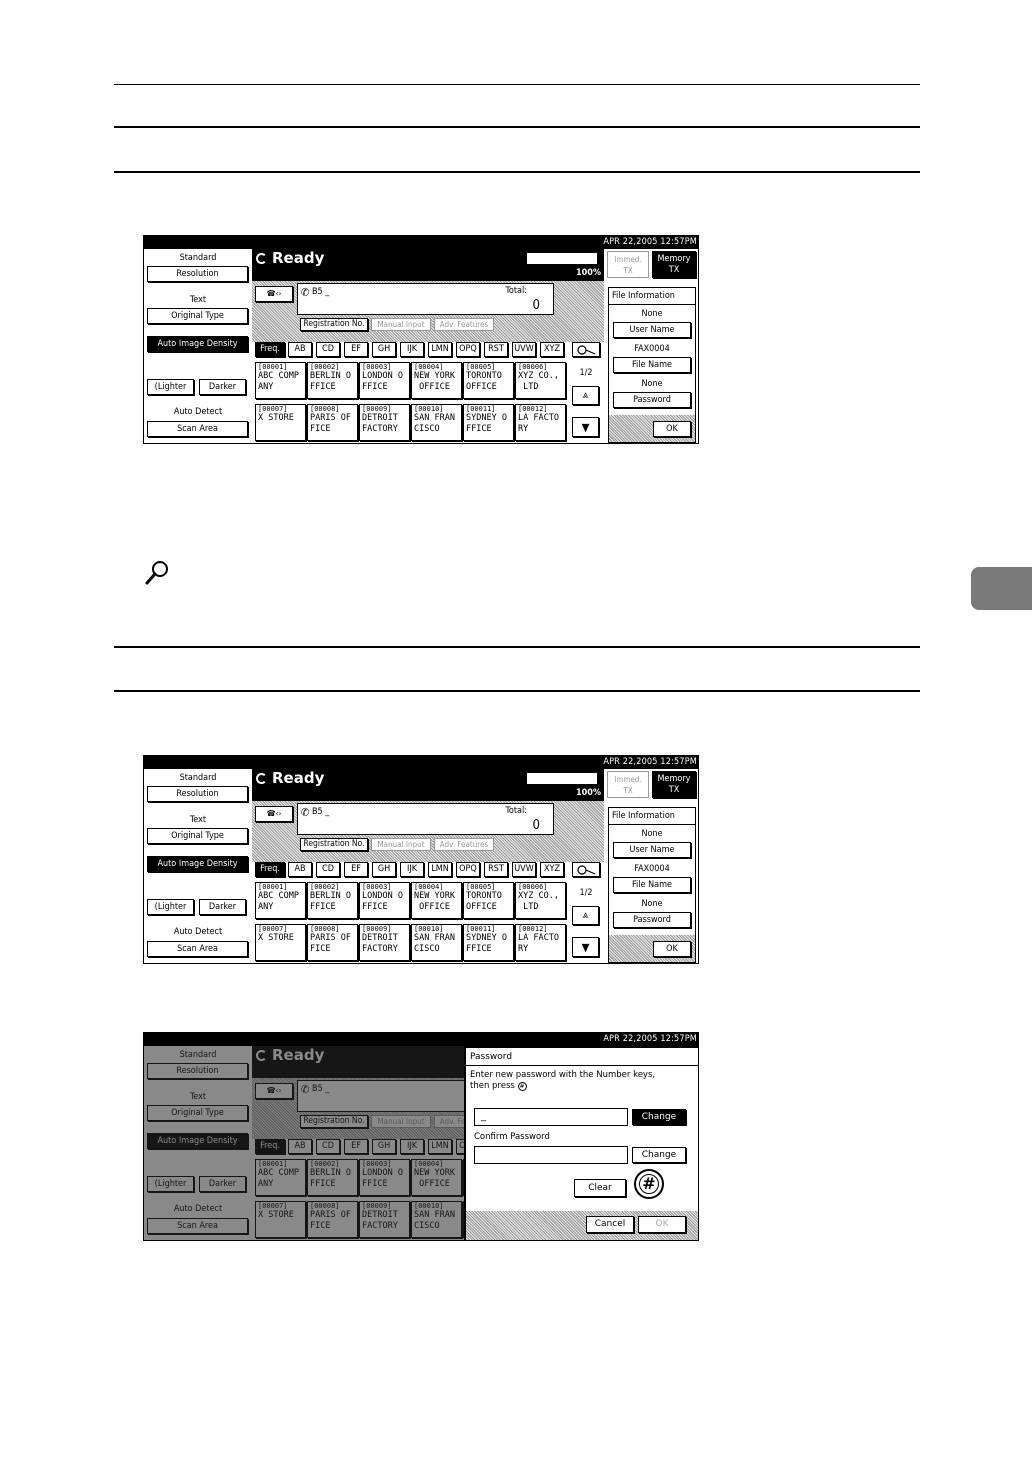  Describe the element at coordinates (662, 1224) in the screenshot. I see `dialog-ok-button: OK` at that location.